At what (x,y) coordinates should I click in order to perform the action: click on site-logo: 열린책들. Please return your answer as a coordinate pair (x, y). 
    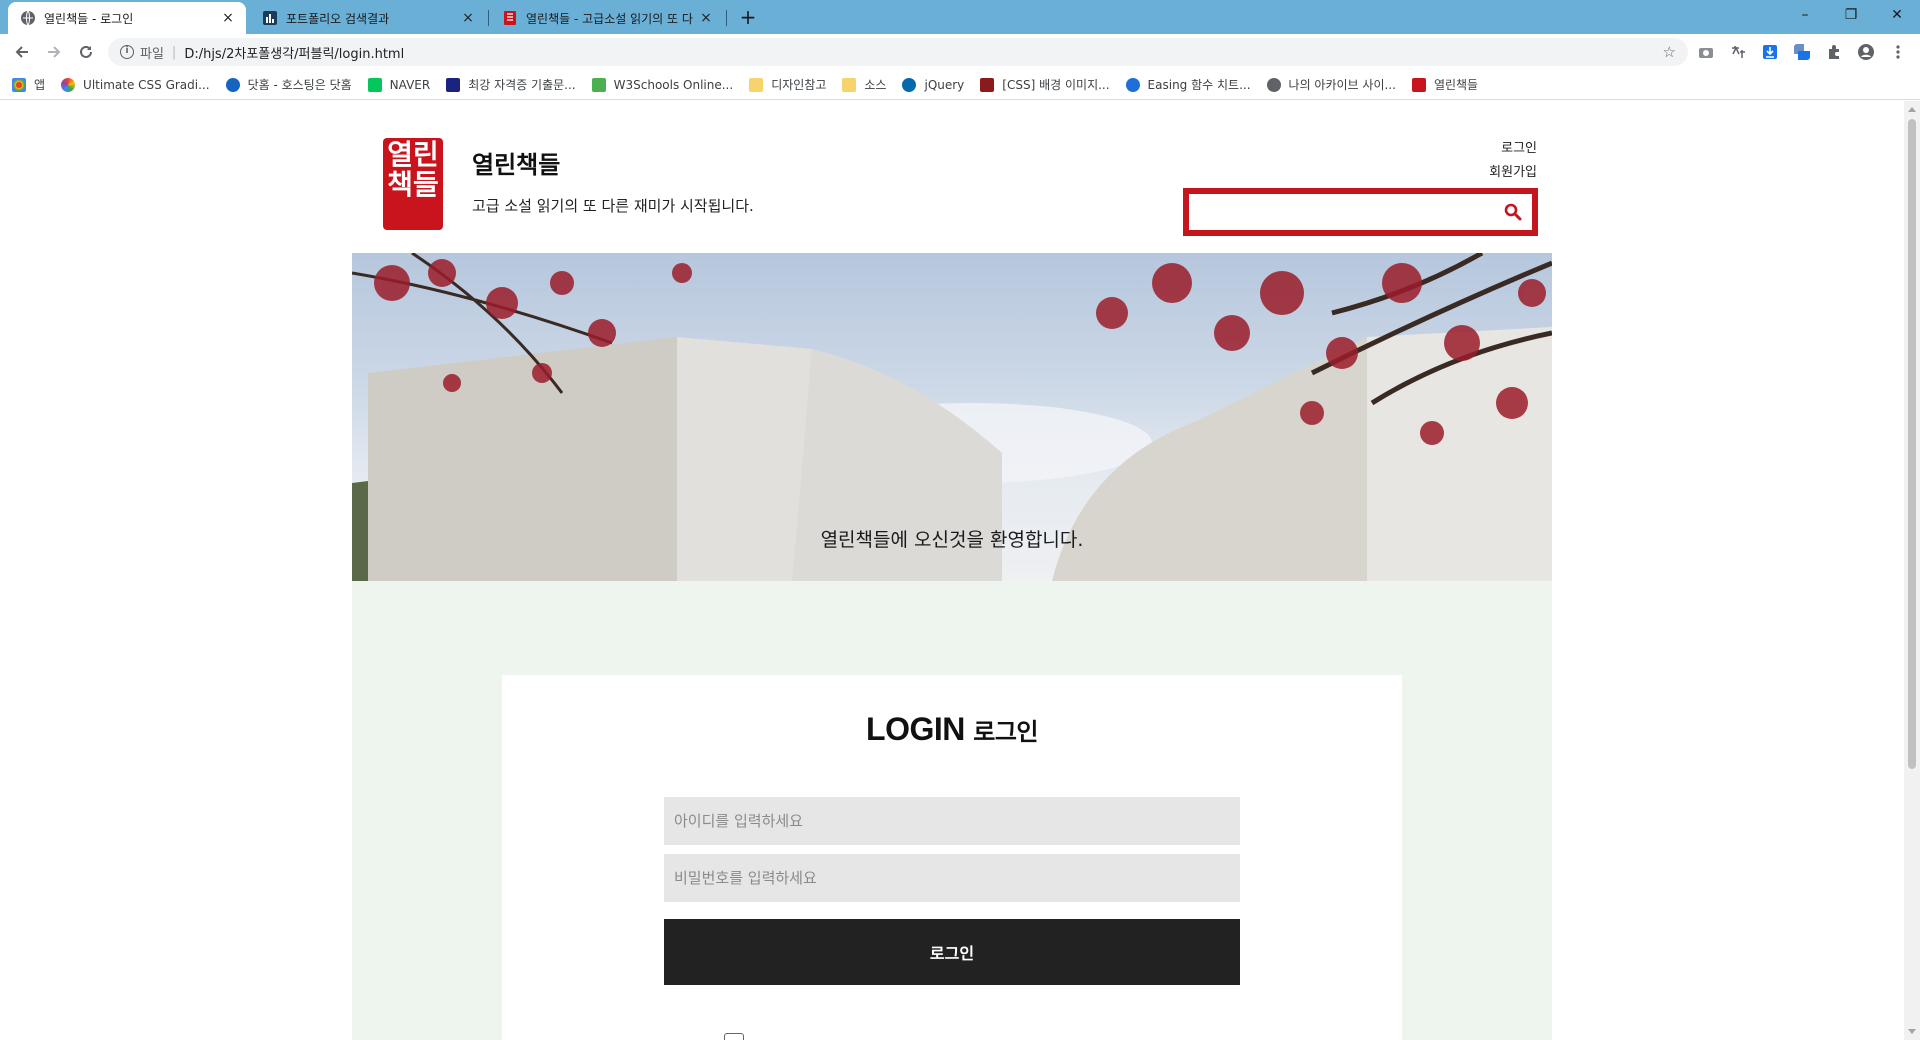
    Looking at the image, I should click on (413, 184).